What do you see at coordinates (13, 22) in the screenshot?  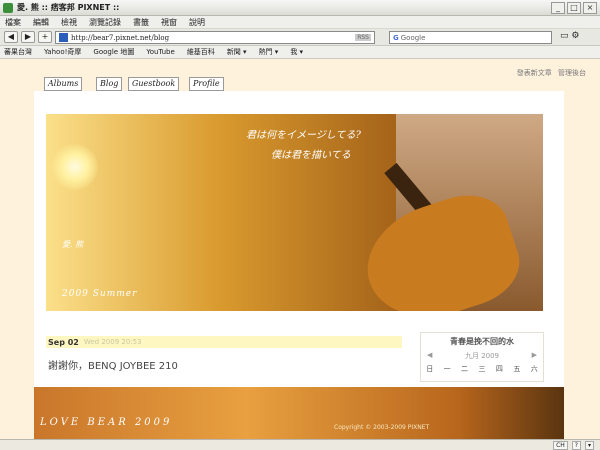 I see `menu-file: 檔案` at bounding box center [13, 22].